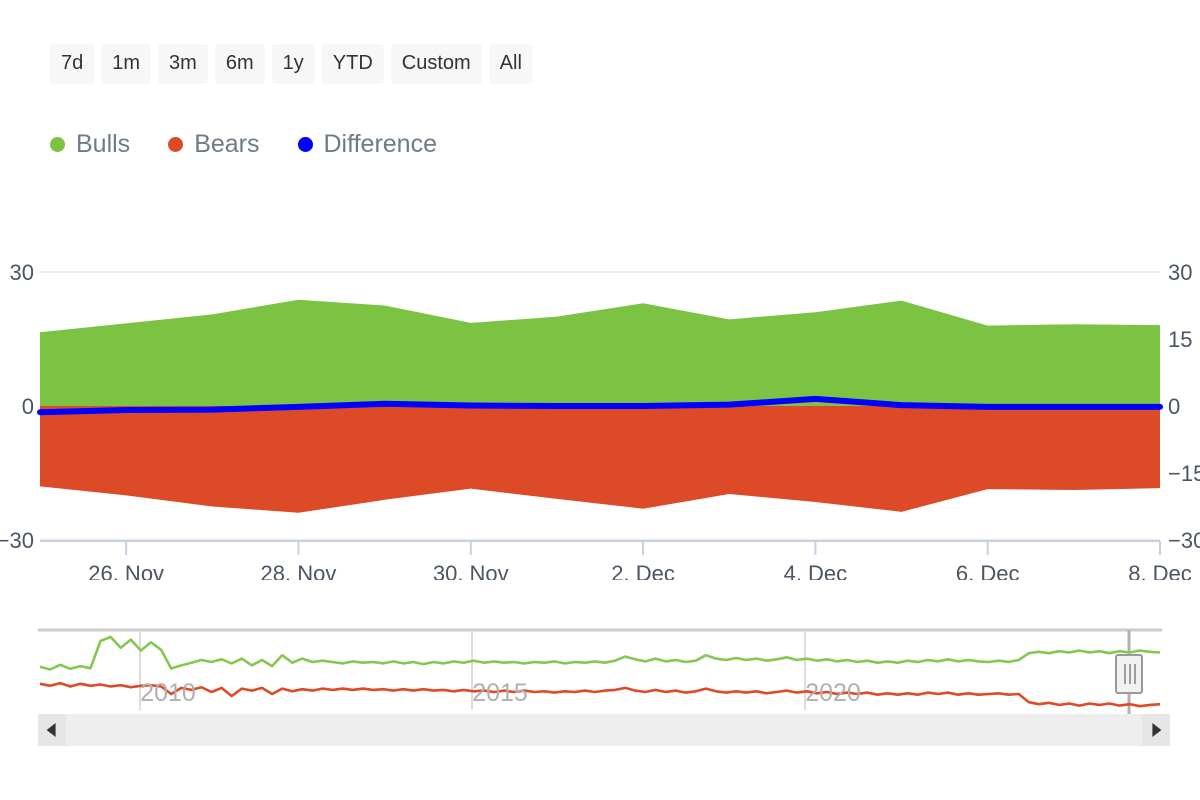  I want to click on chart-legend: Bulls Bears Difference, so click(243, 144).